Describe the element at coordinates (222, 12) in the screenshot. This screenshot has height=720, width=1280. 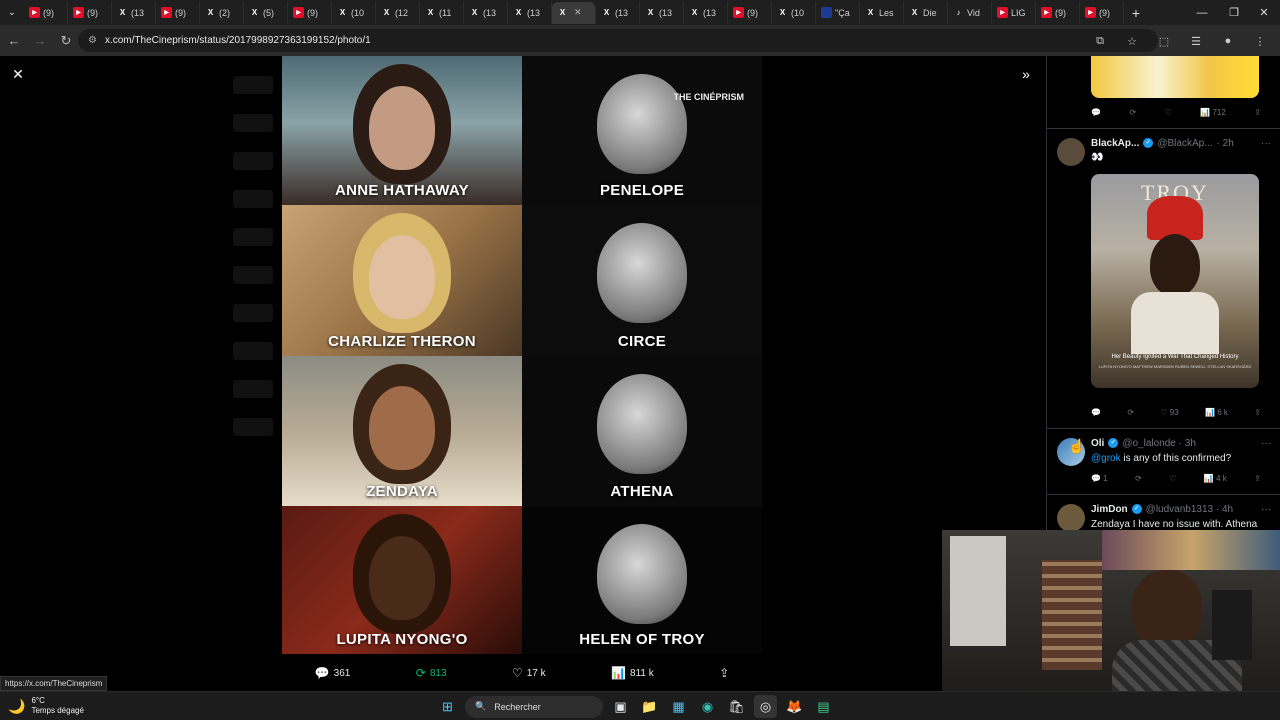
I see `browser-tab: X (2)` at that location.